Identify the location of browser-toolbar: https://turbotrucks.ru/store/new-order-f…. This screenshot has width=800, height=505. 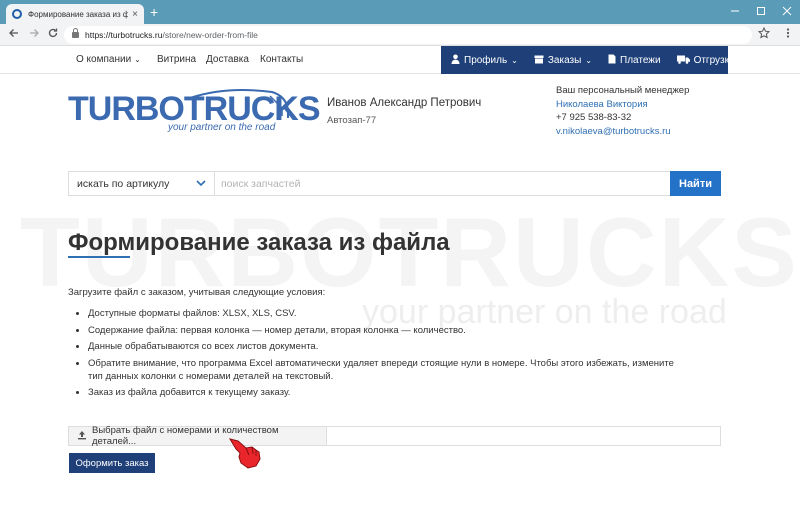
(400, 35).